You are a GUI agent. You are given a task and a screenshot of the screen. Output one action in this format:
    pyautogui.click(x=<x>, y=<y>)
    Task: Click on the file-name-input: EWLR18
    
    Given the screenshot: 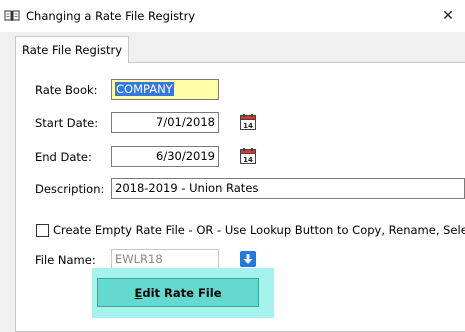 What is the action you would take?
    pyautogui.click(x=165, y=259)
    